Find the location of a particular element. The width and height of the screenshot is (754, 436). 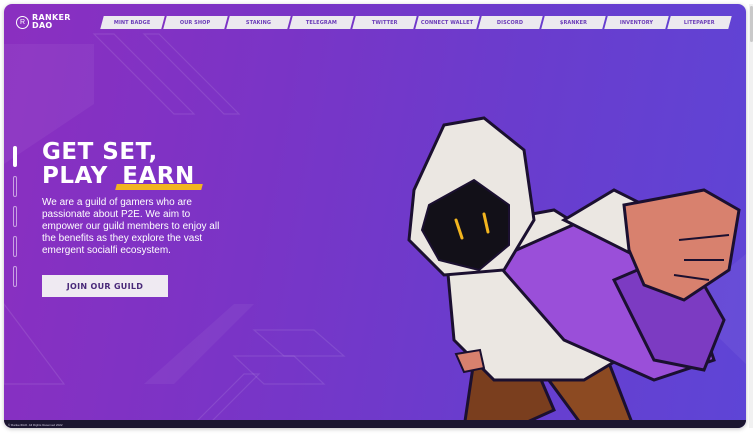

nav-connect-wallet: CONNECT WALLET is located at coordinates (447, 22).